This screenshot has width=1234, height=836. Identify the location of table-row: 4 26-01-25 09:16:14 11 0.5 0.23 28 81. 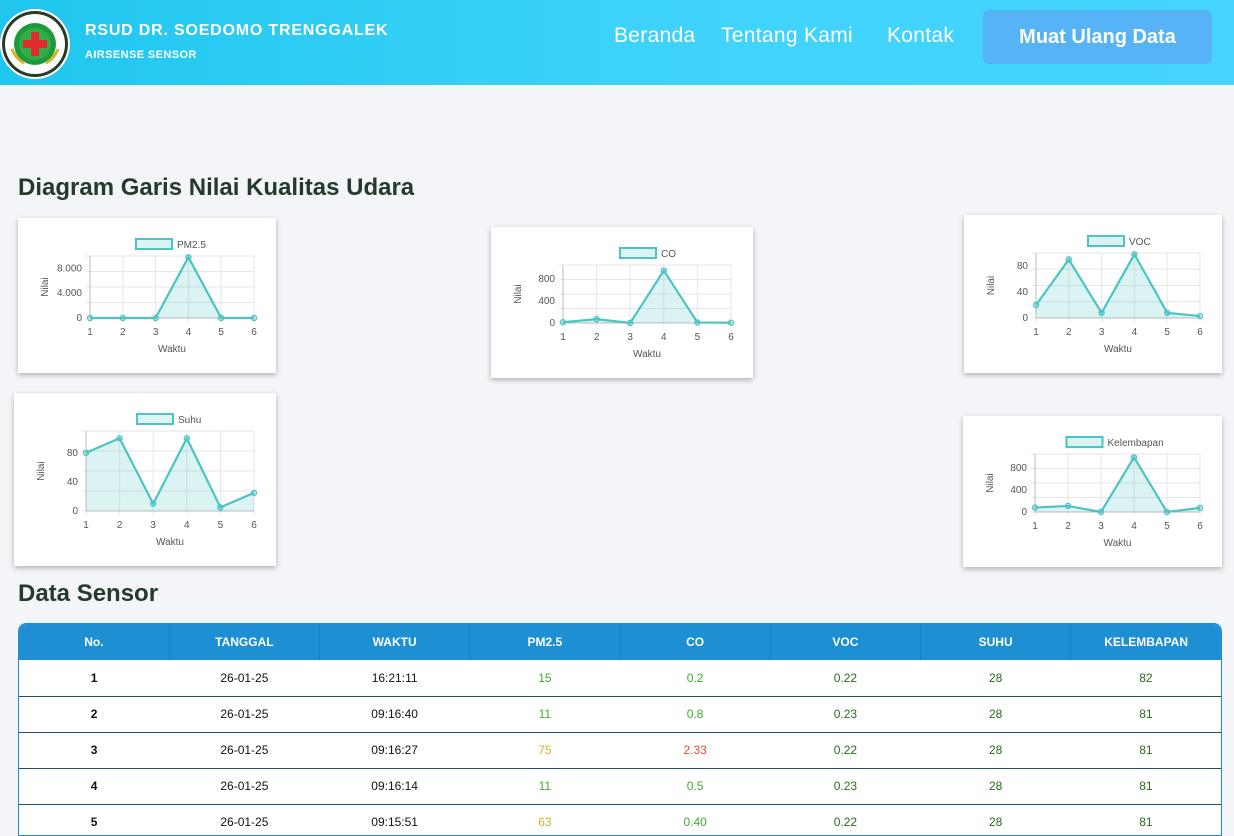
(620, 786).